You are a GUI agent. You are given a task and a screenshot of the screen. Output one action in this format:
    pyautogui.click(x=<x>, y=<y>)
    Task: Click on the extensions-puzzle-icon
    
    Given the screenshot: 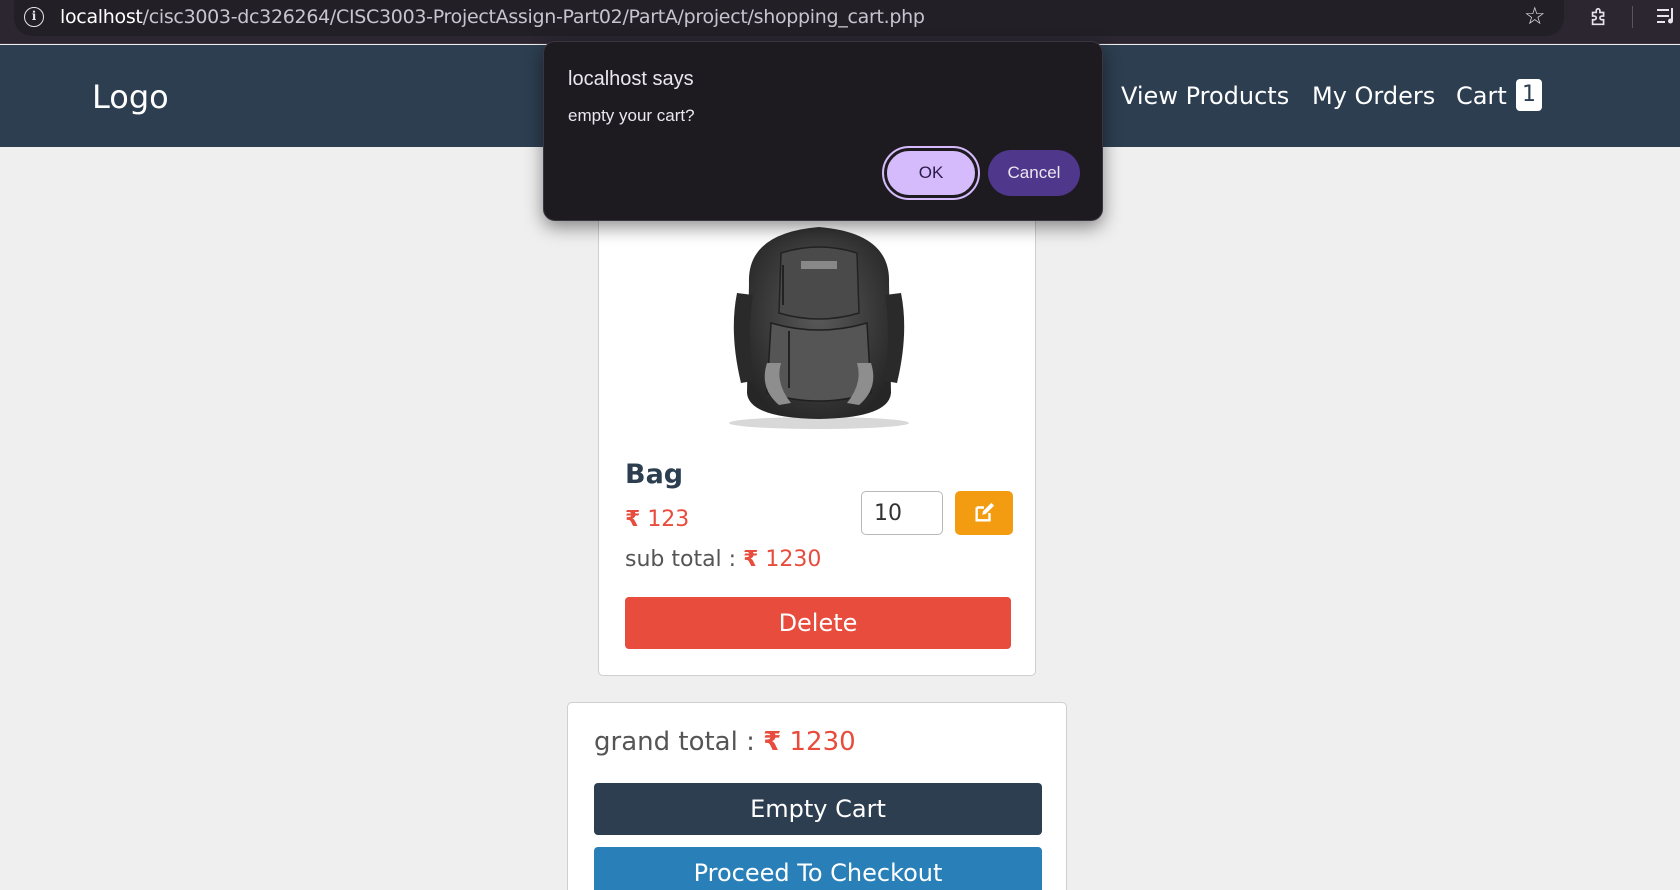 What is the action you would take?
    pyautogui.click(x=1599, y=17)
    